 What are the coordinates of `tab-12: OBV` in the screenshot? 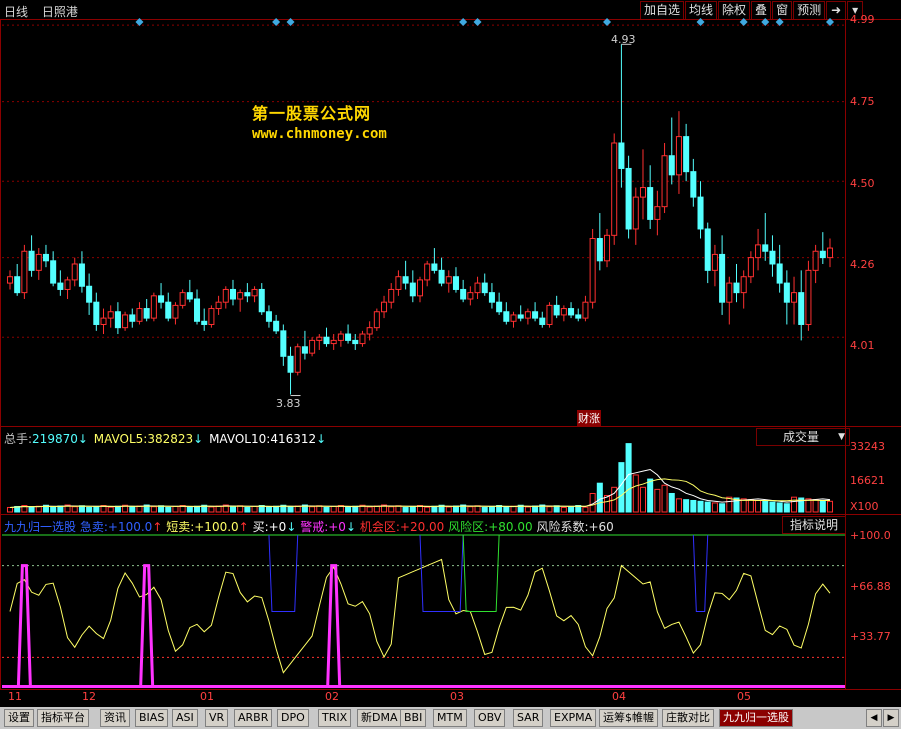 It's located at (490, 718).